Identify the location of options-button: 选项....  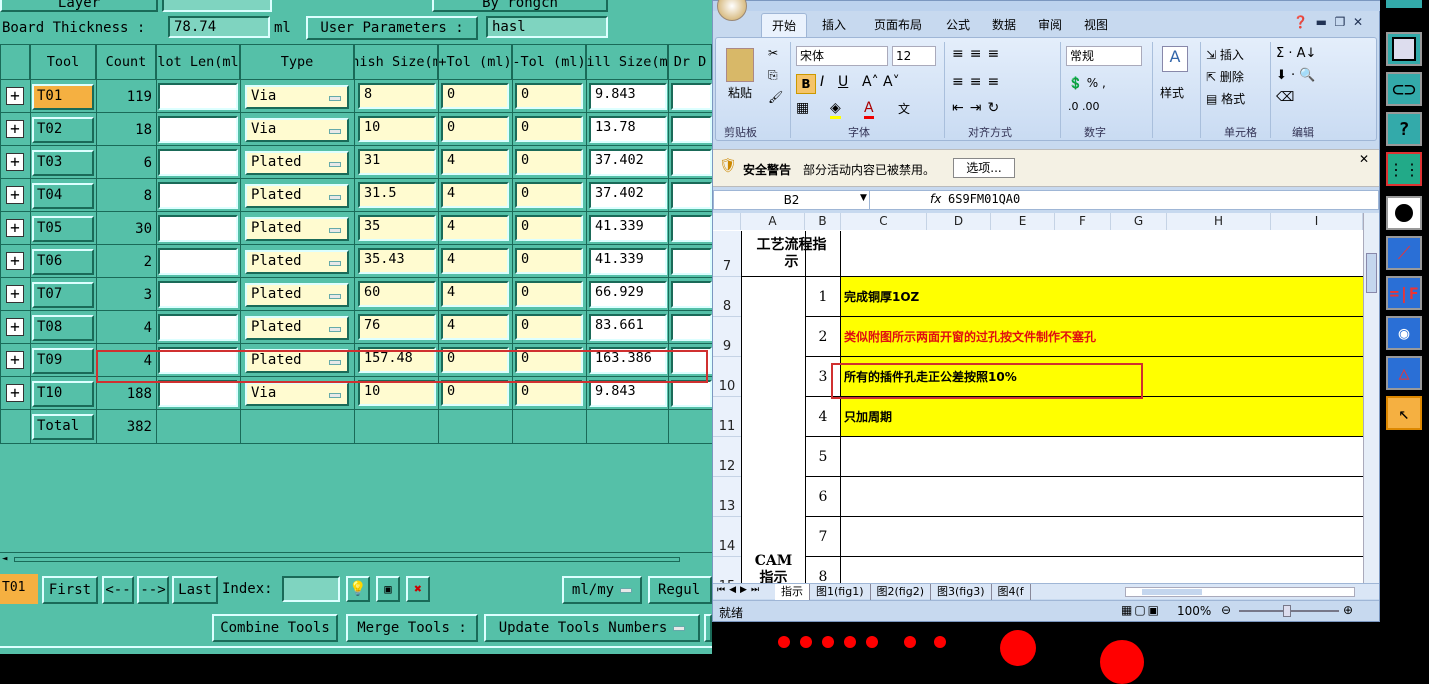
(984, 168).